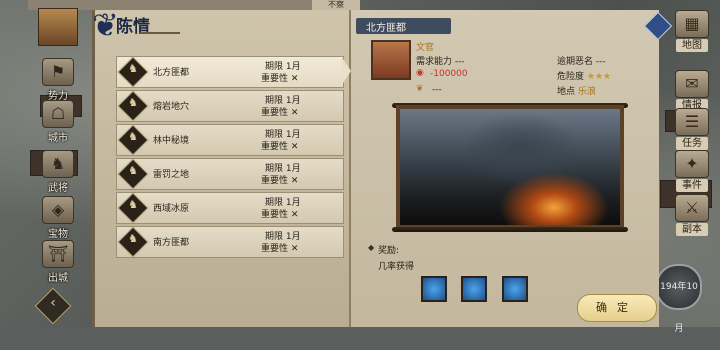 Image resolution: width=720 pixels, height=350 pixels. I want to click on back-arrow-icon: ‹, so click(53, 303).